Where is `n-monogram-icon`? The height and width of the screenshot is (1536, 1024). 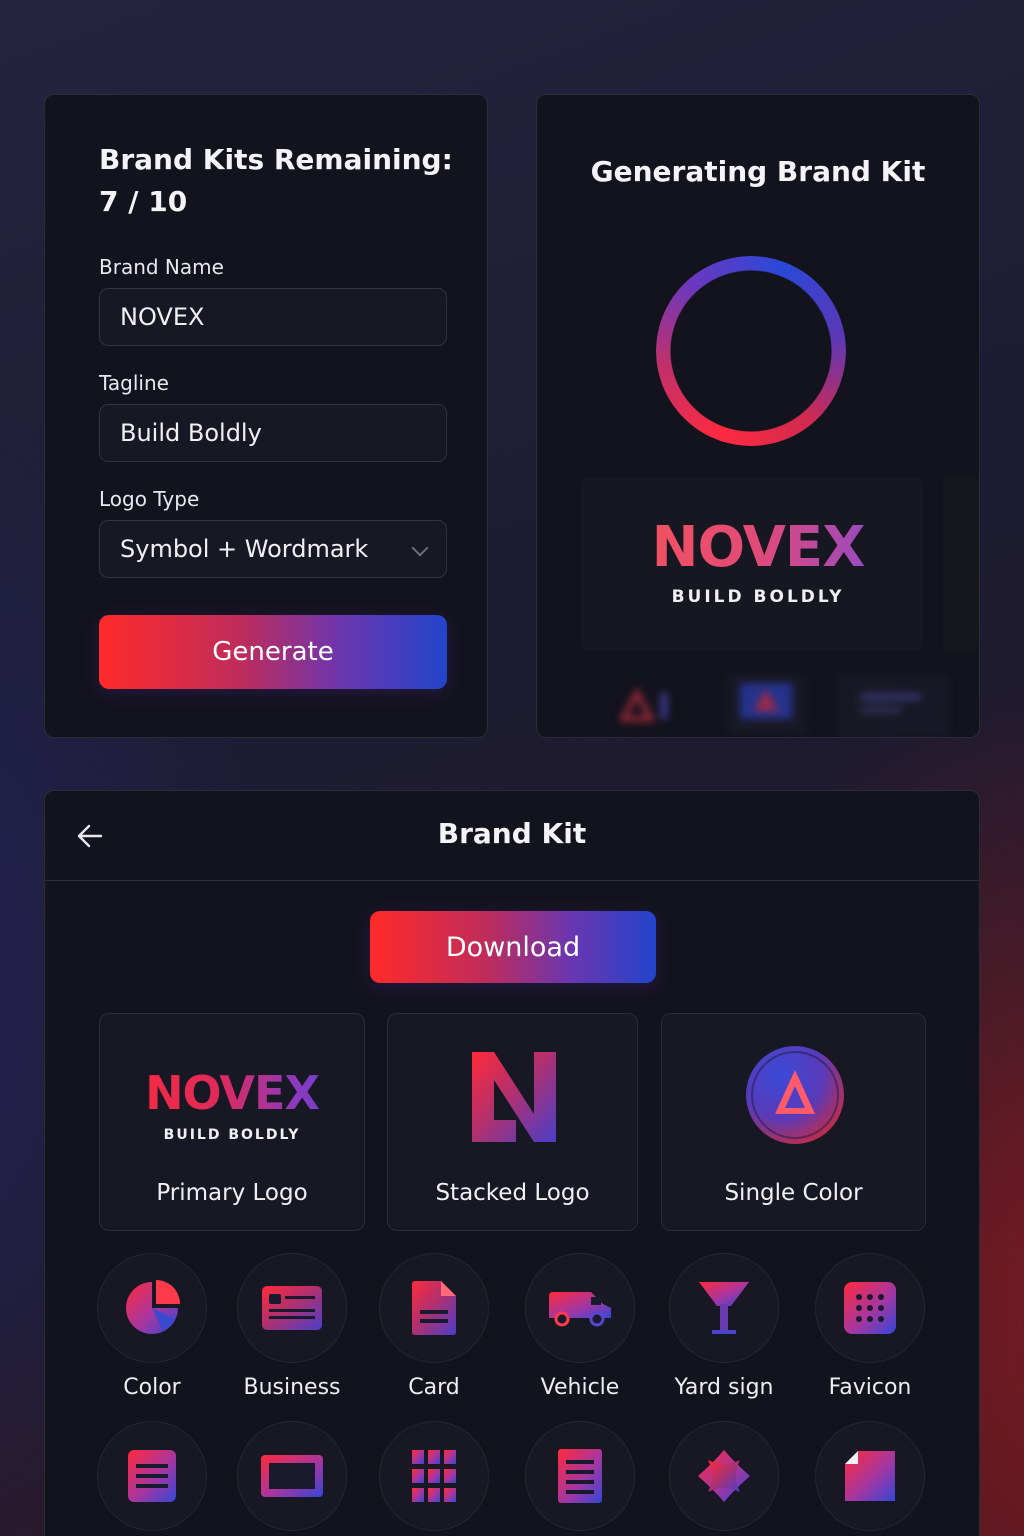 n-monogram-icon is located at coordinates (514, 1097).